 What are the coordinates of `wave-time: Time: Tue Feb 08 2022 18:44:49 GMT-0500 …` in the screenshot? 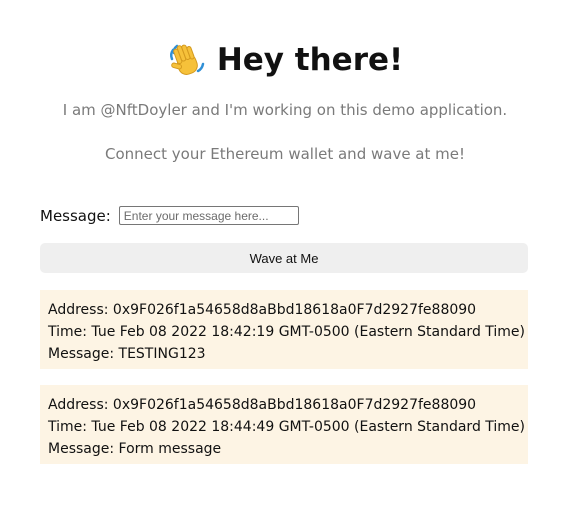 It's located at (287, 427).